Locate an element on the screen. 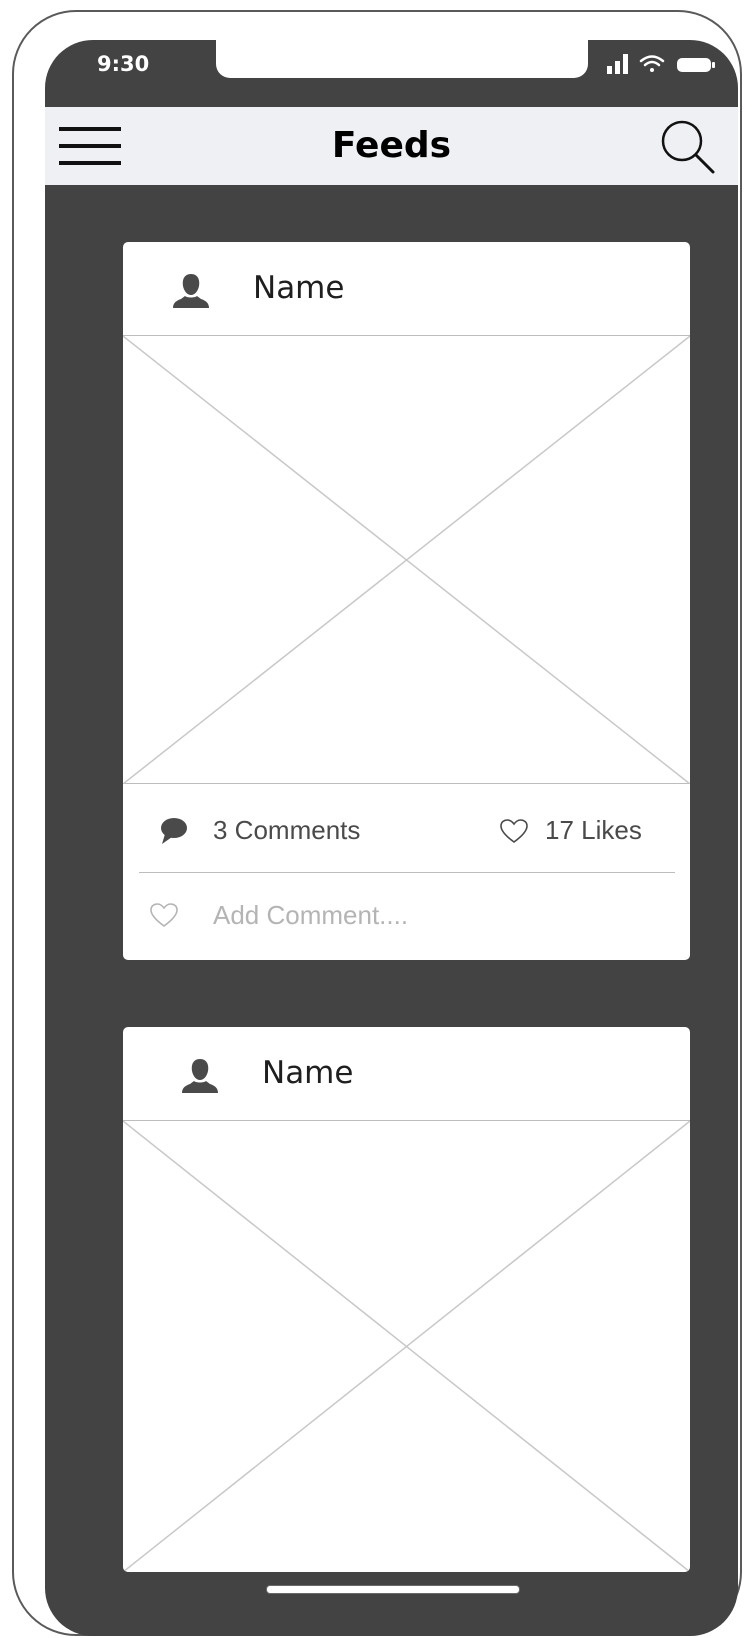  status-icons is located at coordinates (665, 64).